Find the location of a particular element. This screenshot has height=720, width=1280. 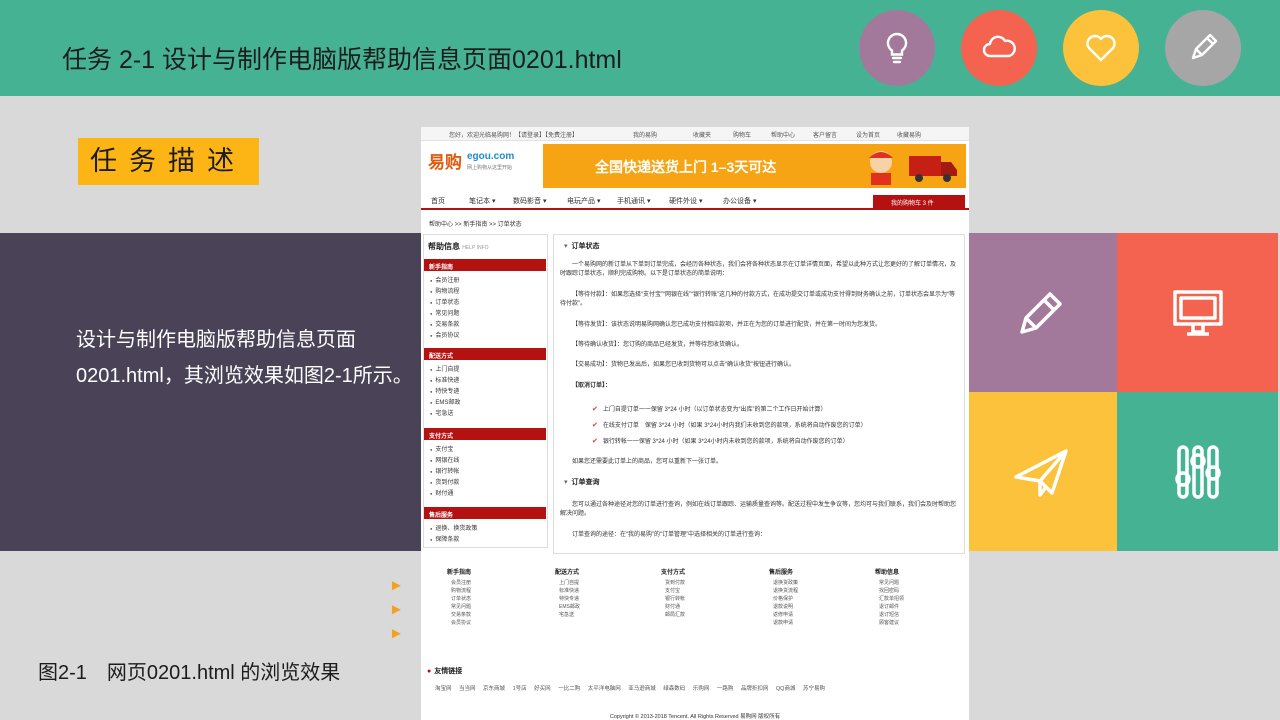

footer-link: 会员协议 is located at coordinates (481, 623).